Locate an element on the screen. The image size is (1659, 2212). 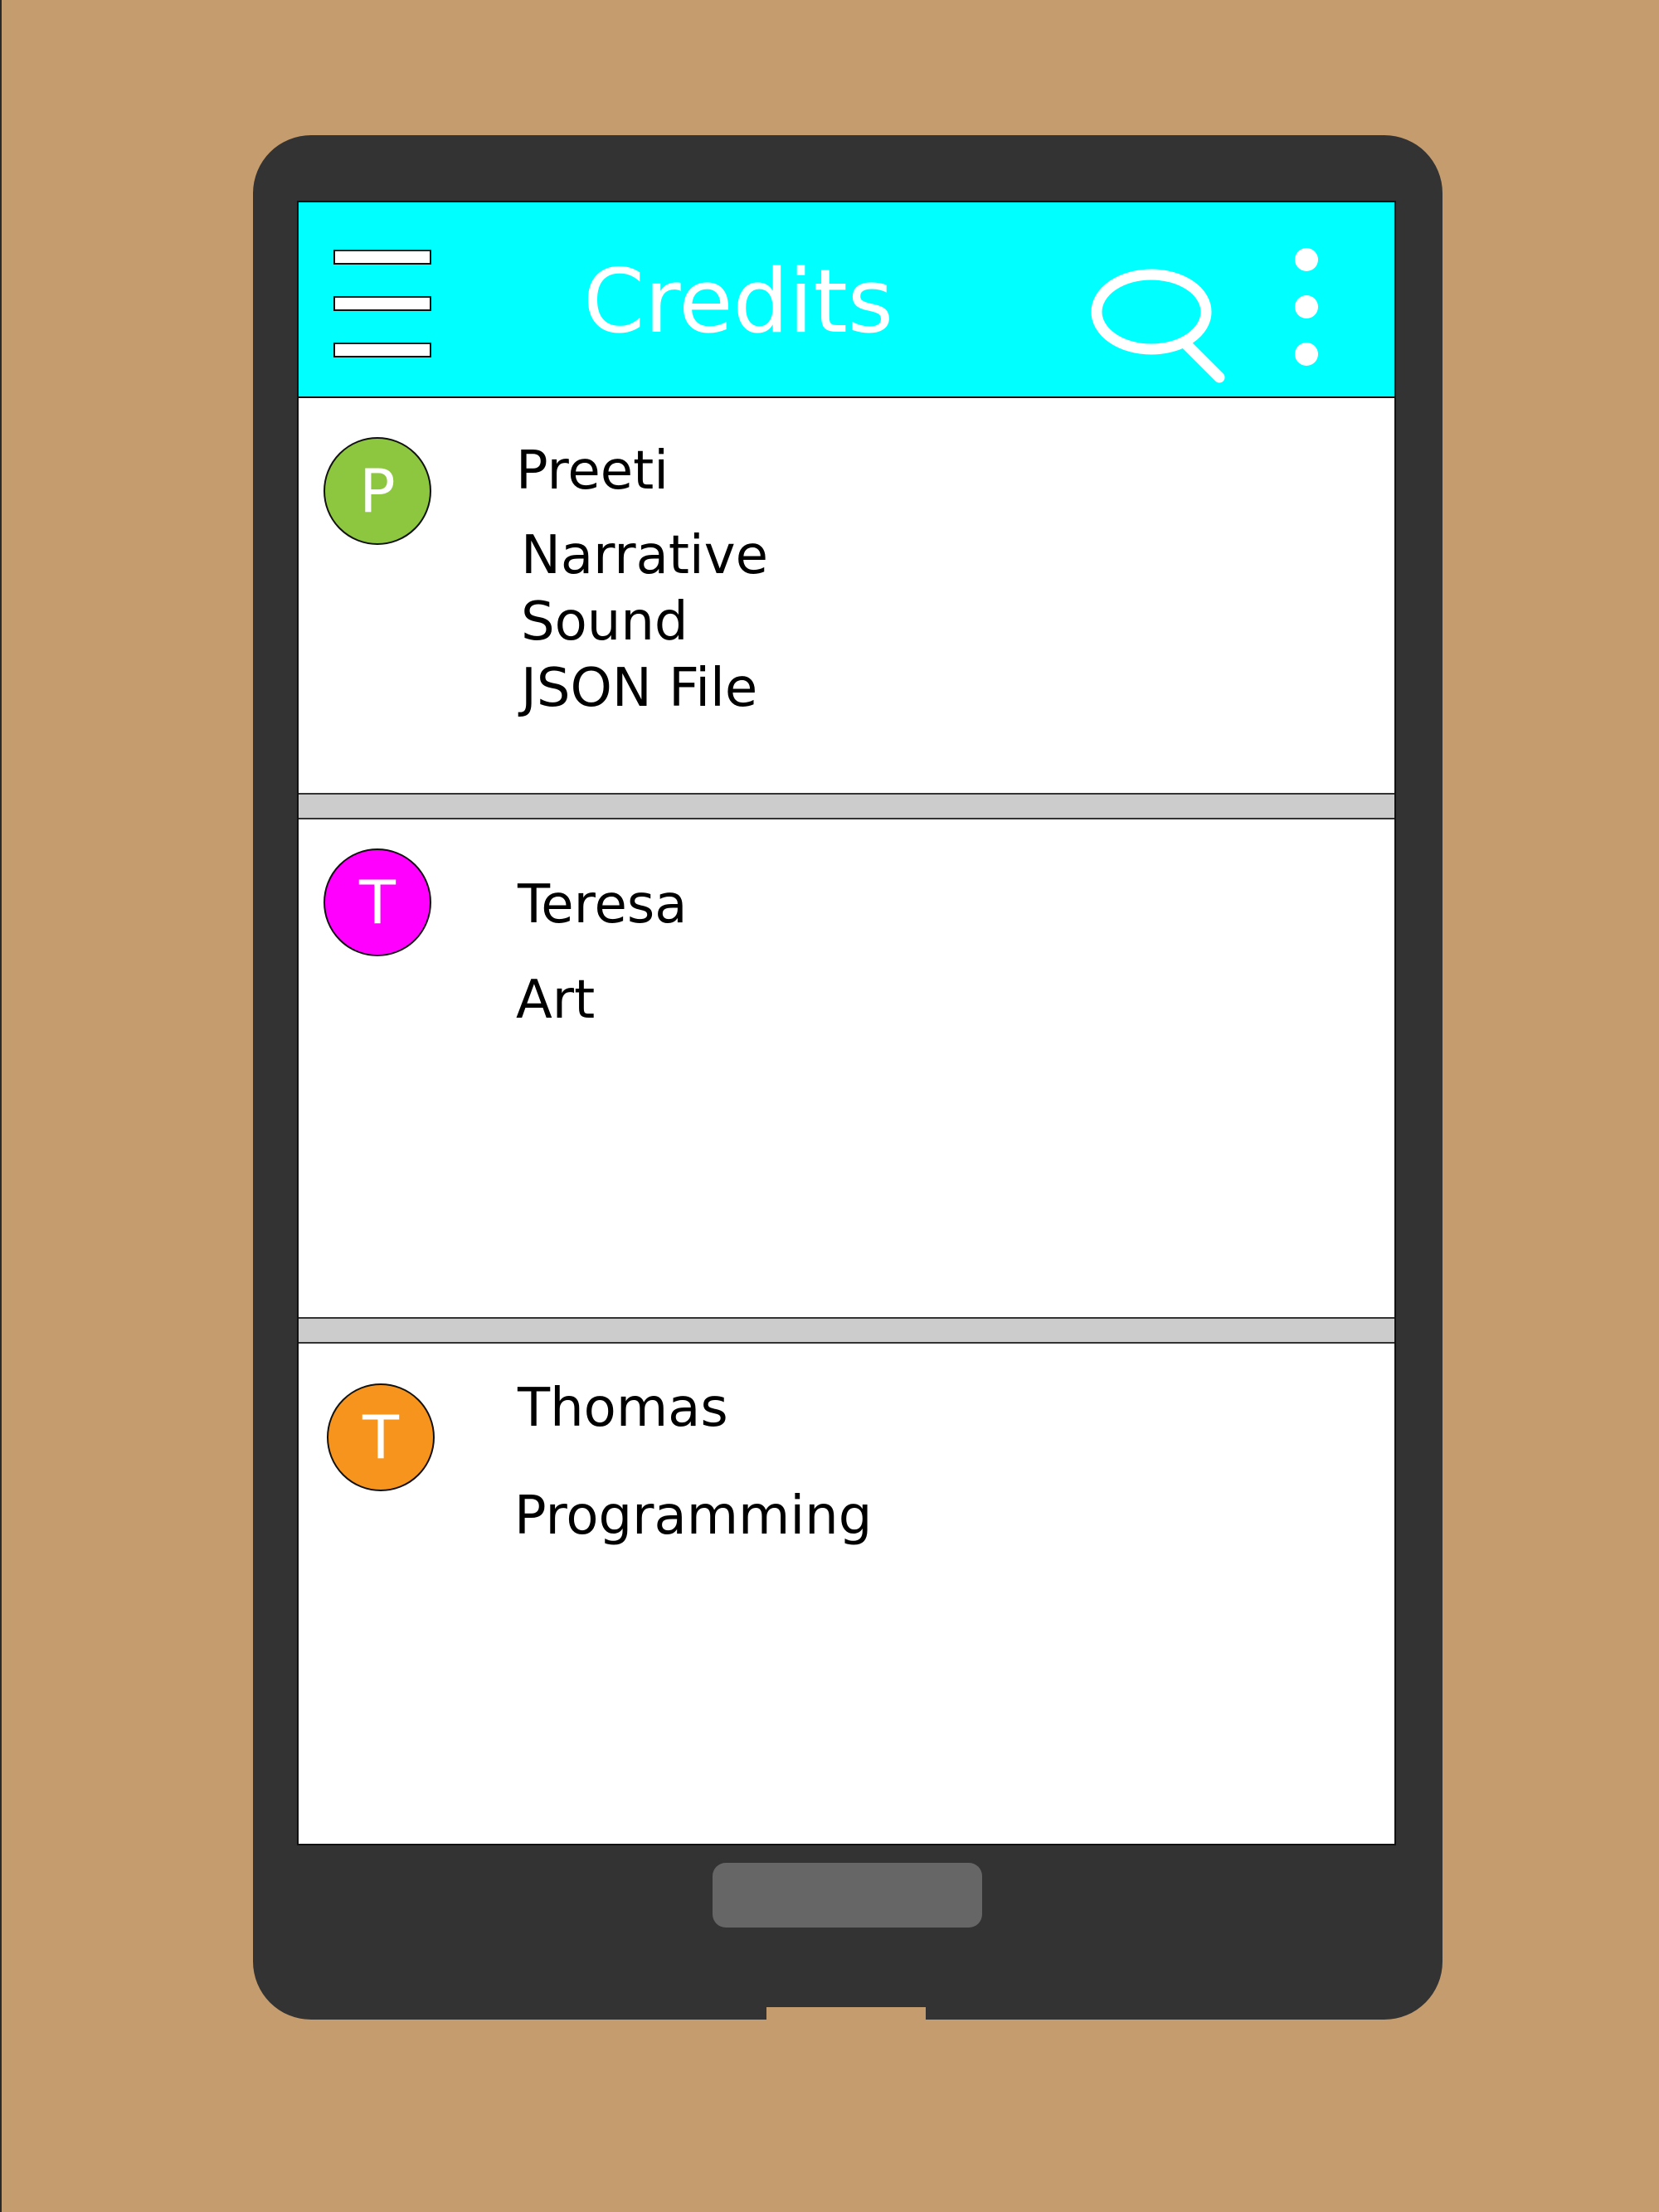
more-vert-icon is located at coordinates (1306, 310).